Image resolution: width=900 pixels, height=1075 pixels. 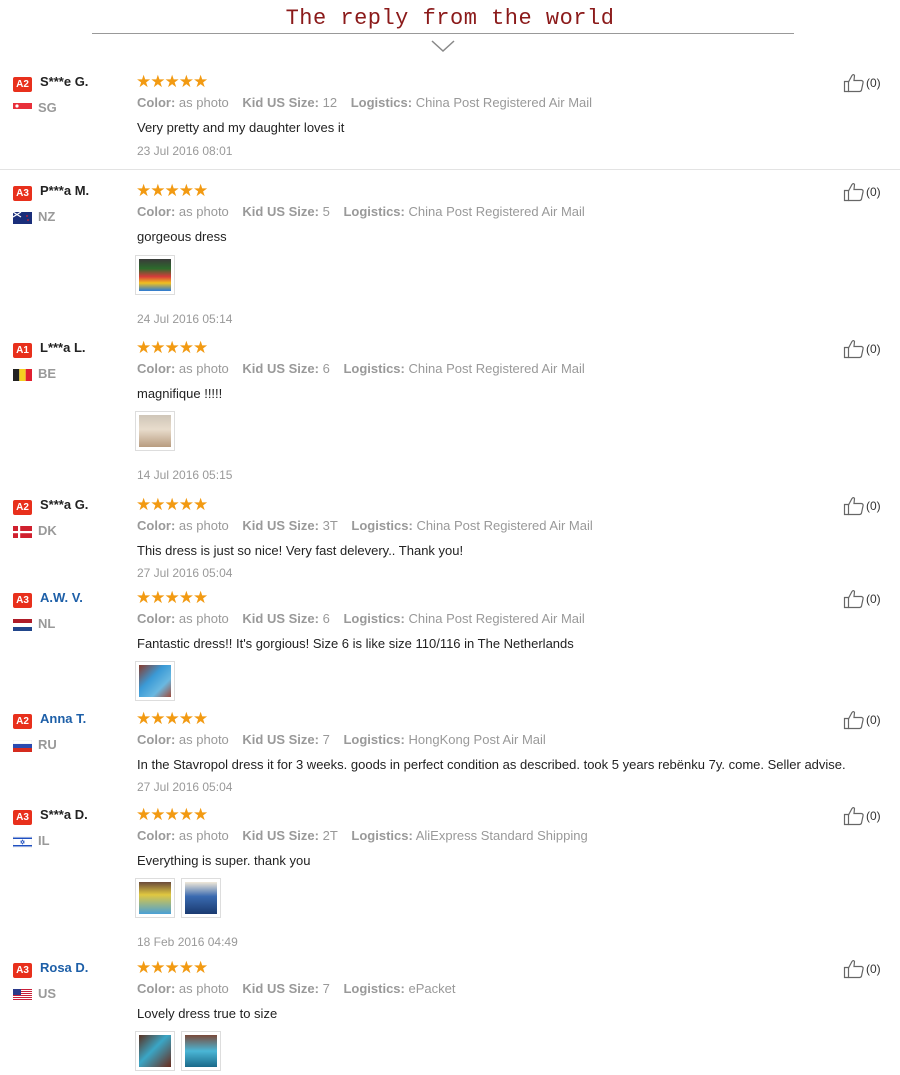 What do you see at coordinates (47, 993) in the screenshot?
I see `country-code: US` at bounding box center [47, 993].